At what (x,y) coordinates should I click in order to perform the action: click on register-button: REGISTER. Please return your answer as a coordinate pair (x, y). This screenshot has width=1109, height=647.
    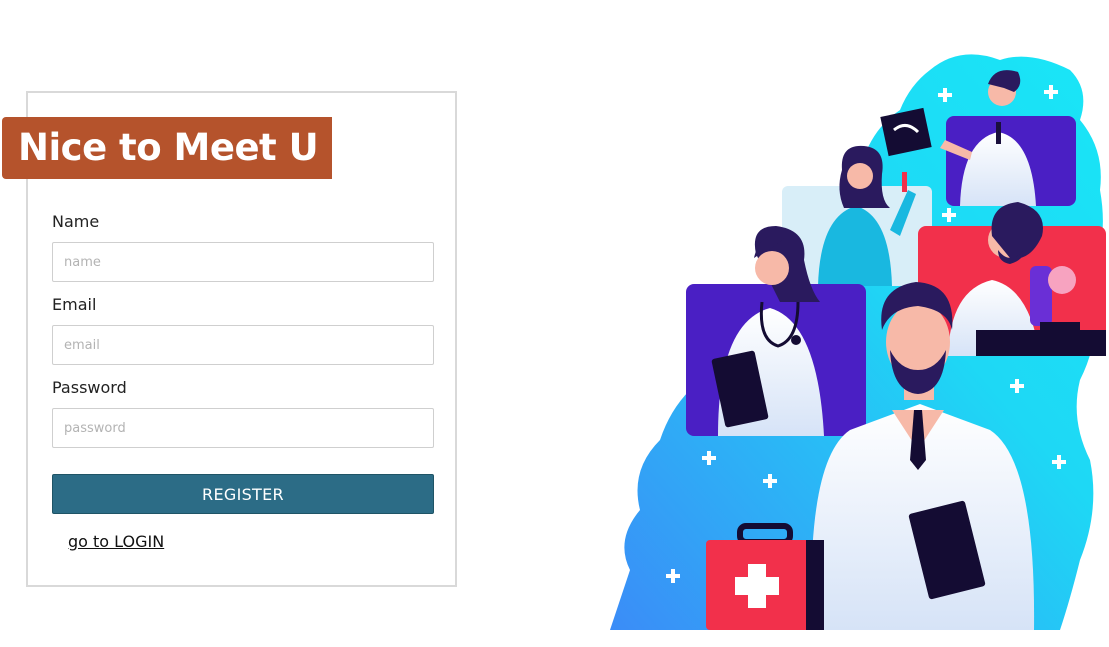
    Looking at the image, I should click on (243, 494).